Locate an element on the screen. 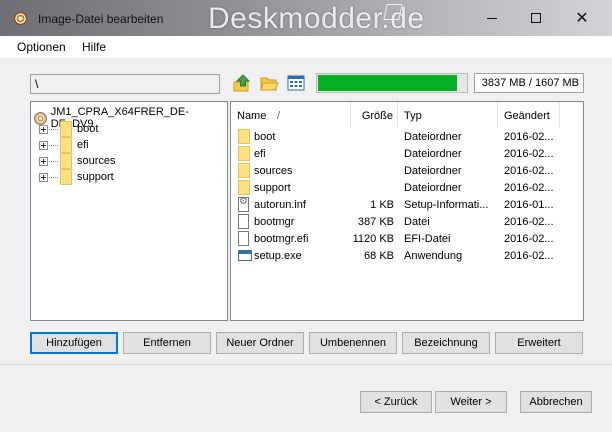 This screenshot has width=612, height=432. column-header-modified: Geändert is located at coordinates (529, 115).